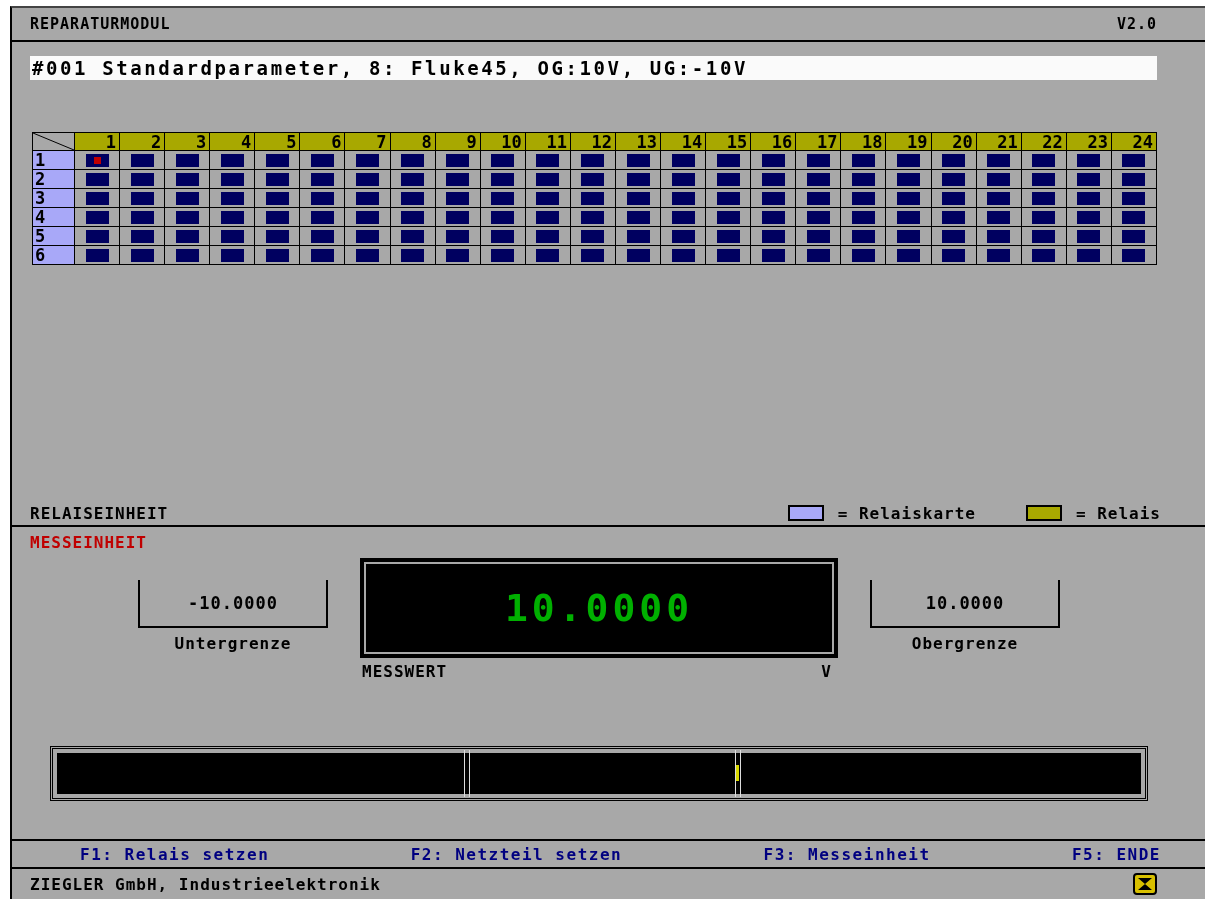 Image resolution: width=1205 pixels, height=899 pixels. Describe the element at coordinates (233, 604) in the screenshot. I see `lower-limit-field: -10.0000` at that location.